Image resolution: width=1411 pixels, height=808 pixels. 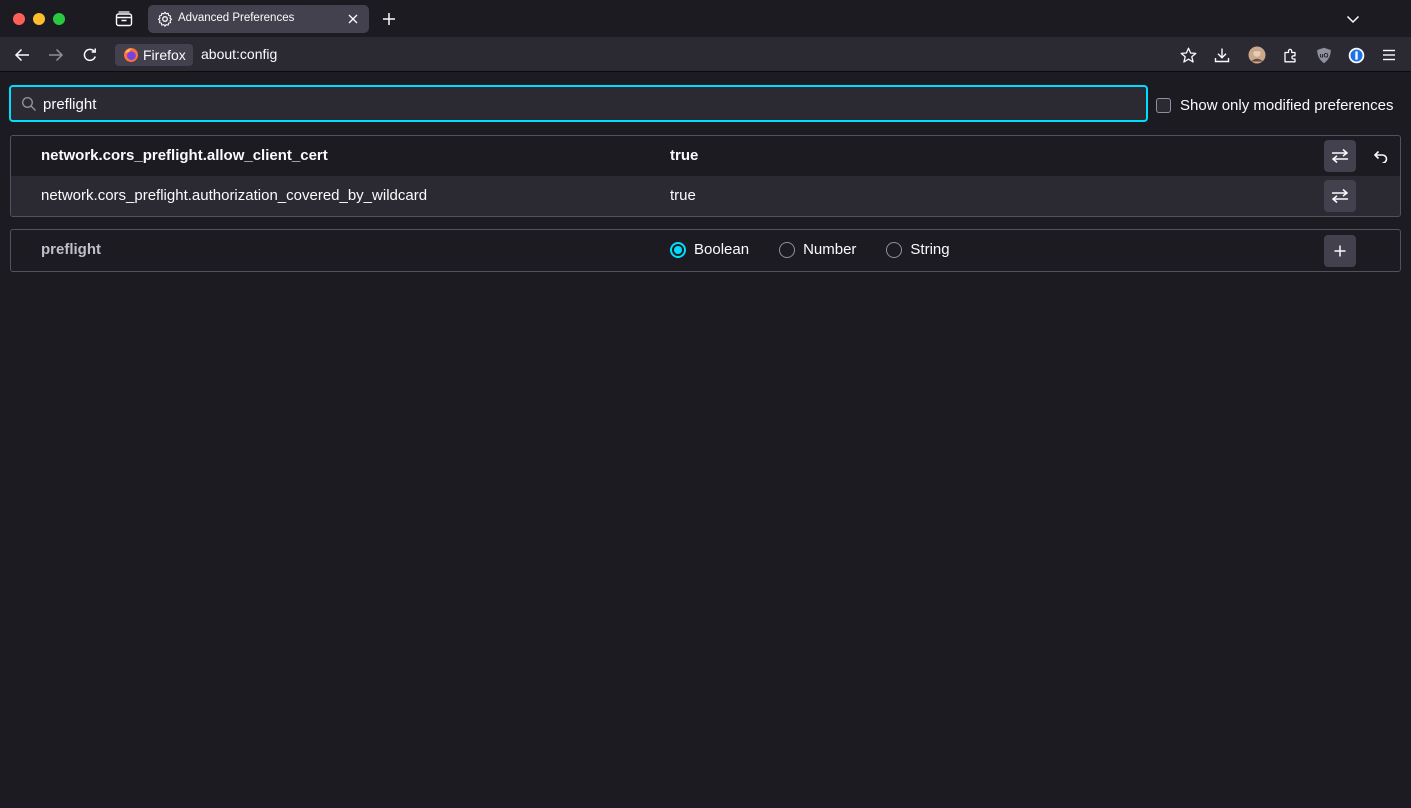 I want to click on url-bar: Firefox about:config, so click(x=642, y=55).